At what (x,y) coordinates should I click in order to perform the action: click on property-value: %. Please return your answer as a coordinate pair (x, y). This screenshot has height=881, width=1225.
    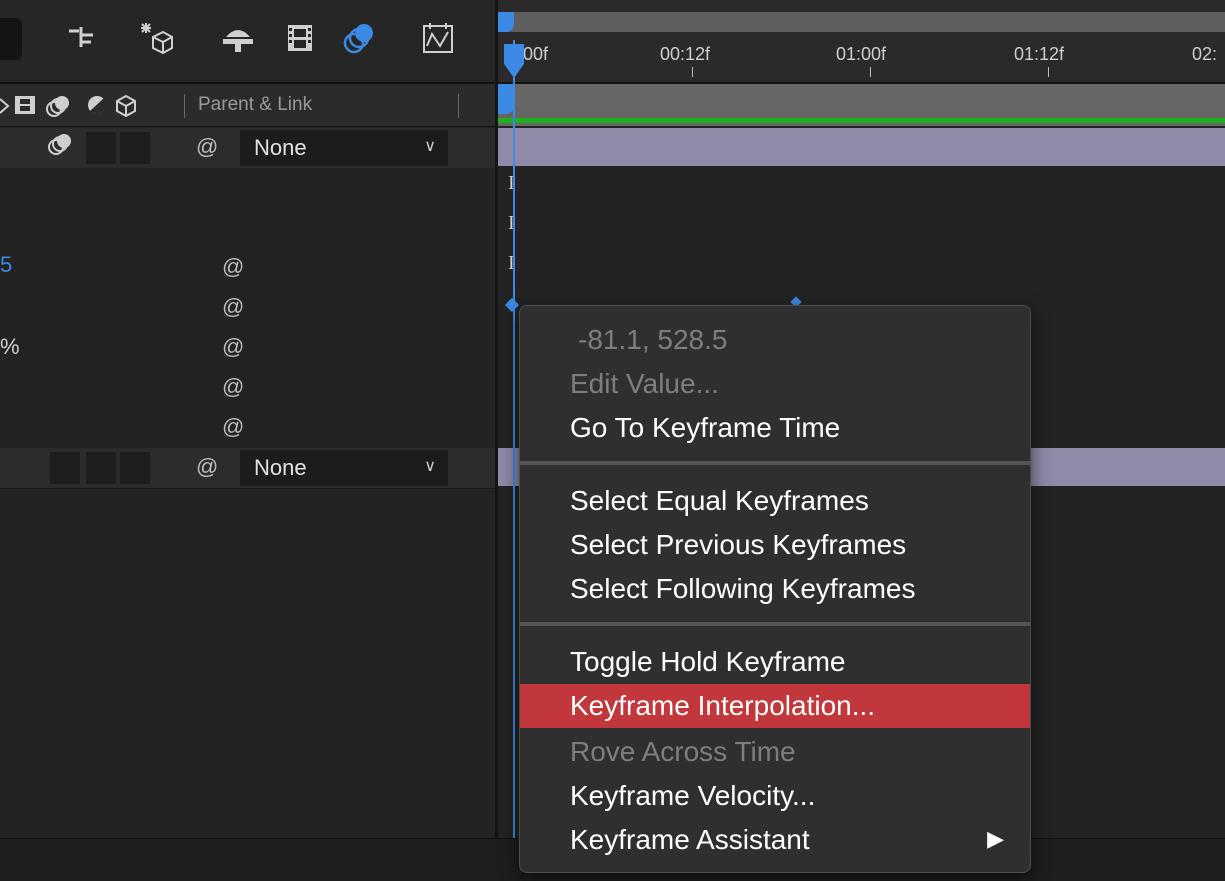
    Looking at the image, I should click on (10, 347).